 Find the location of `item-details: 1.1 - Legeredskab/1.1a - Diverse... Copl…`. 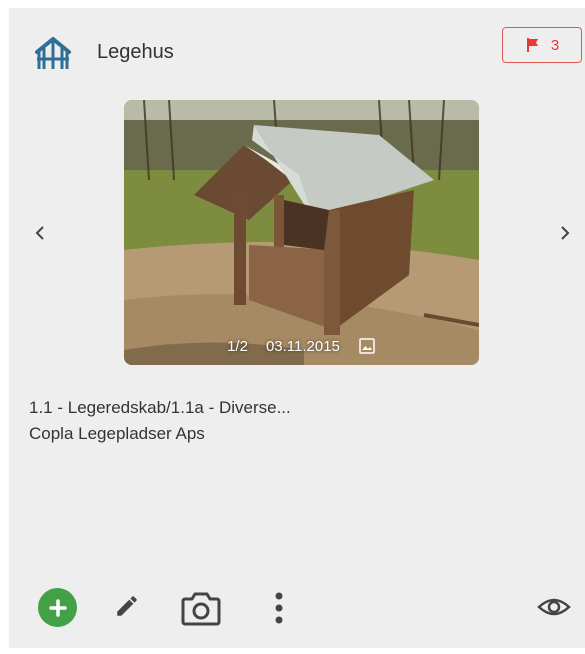

item-details: 1.1 - Legeredskab/1.1a - Diverse... Copl… is located at coordinates (160, 421).